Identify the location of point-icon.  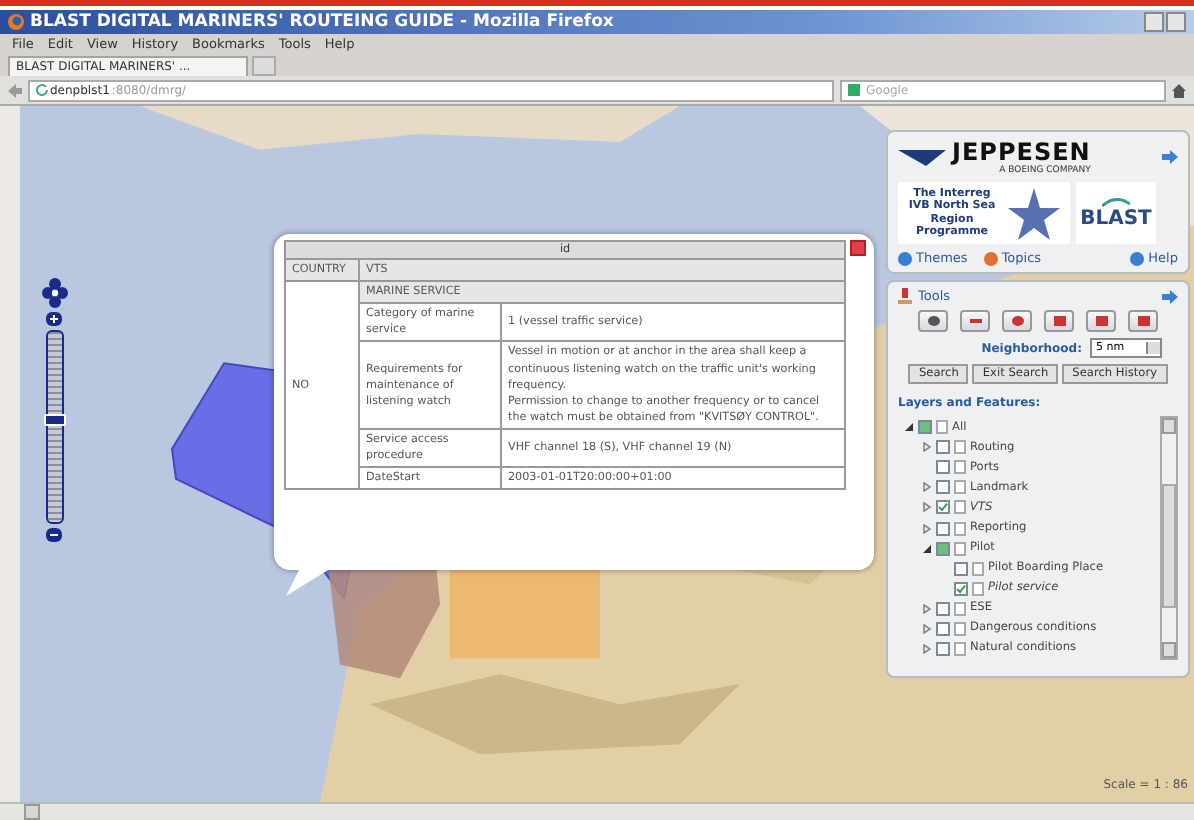
(1017, 321).